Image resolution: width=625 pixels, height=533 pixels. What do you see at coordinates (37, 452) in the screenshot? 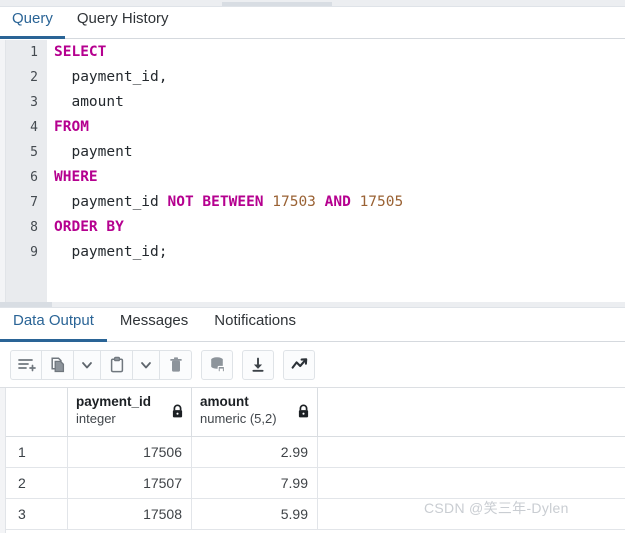
I see `row-number: 1` at bounding box center [37, 452].